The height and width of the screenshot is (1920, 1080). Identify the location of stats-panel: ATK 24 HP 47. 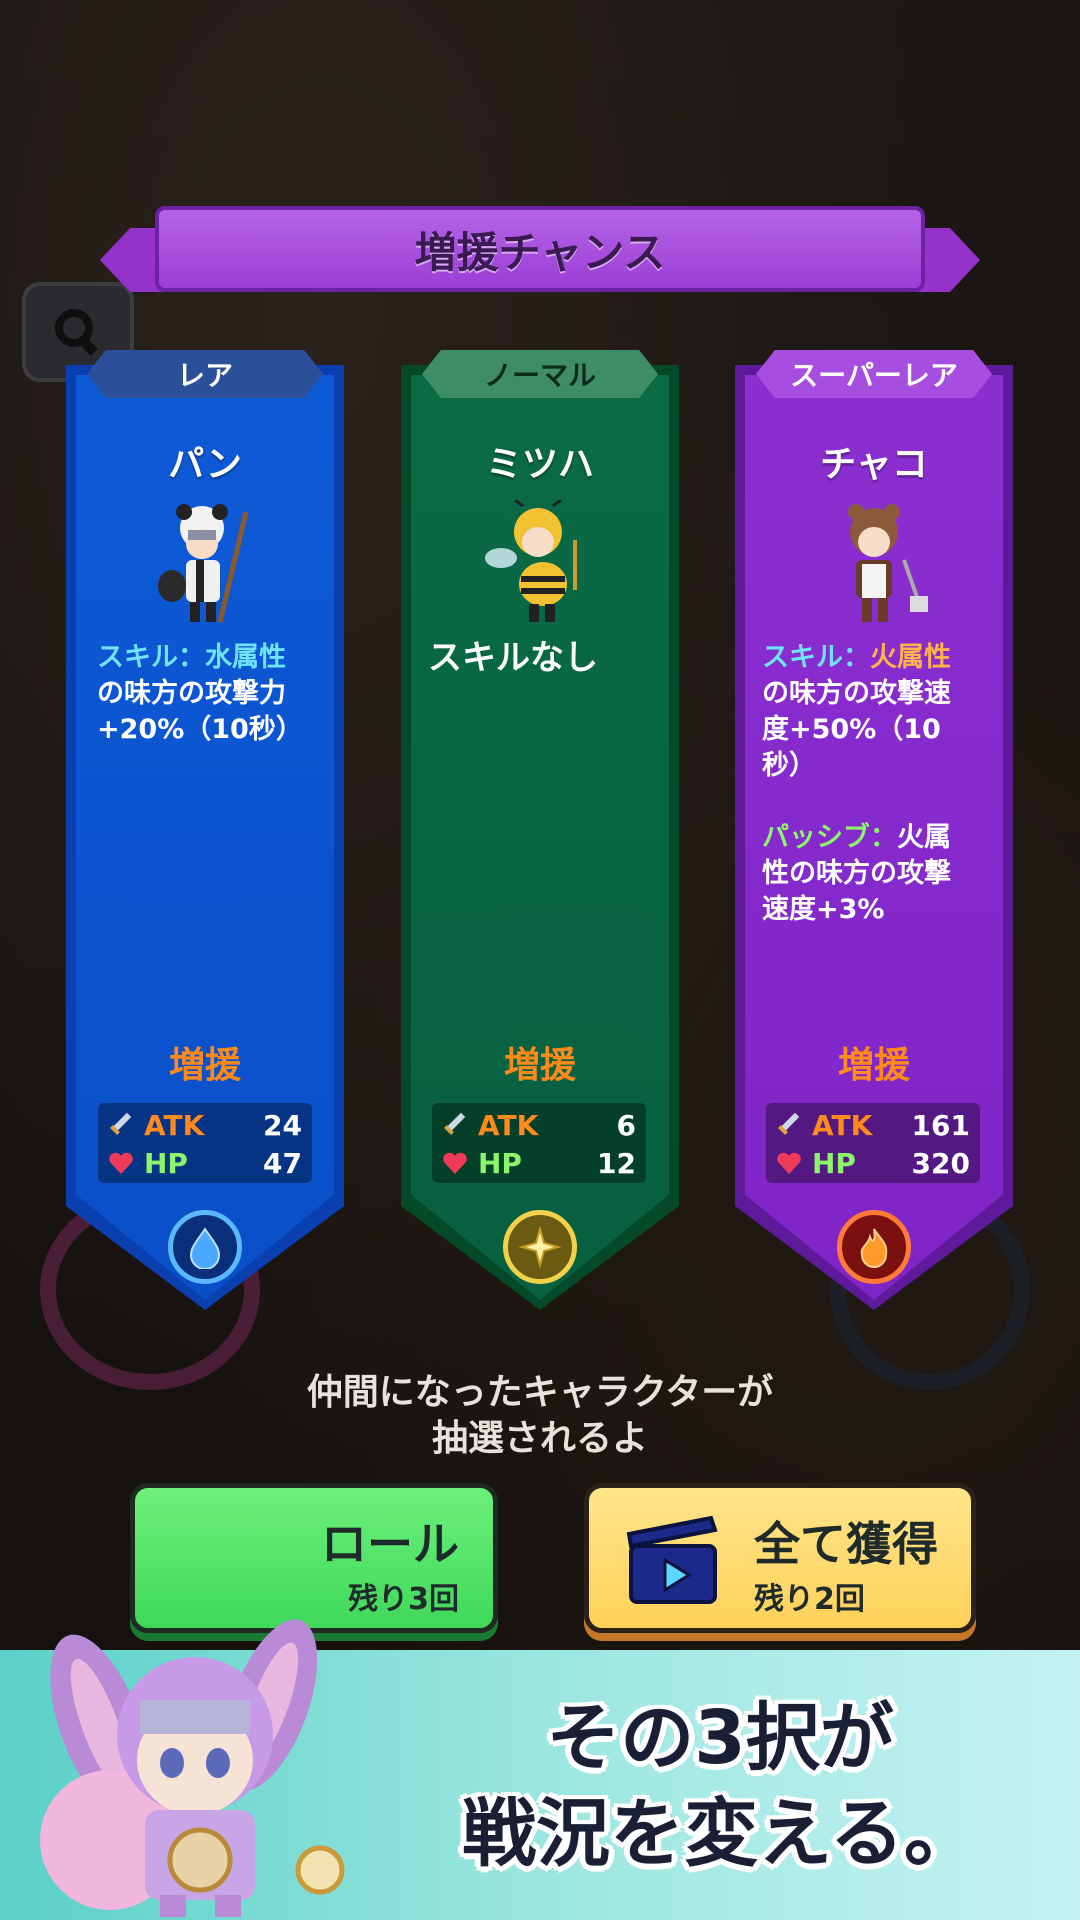
(205, 1143).